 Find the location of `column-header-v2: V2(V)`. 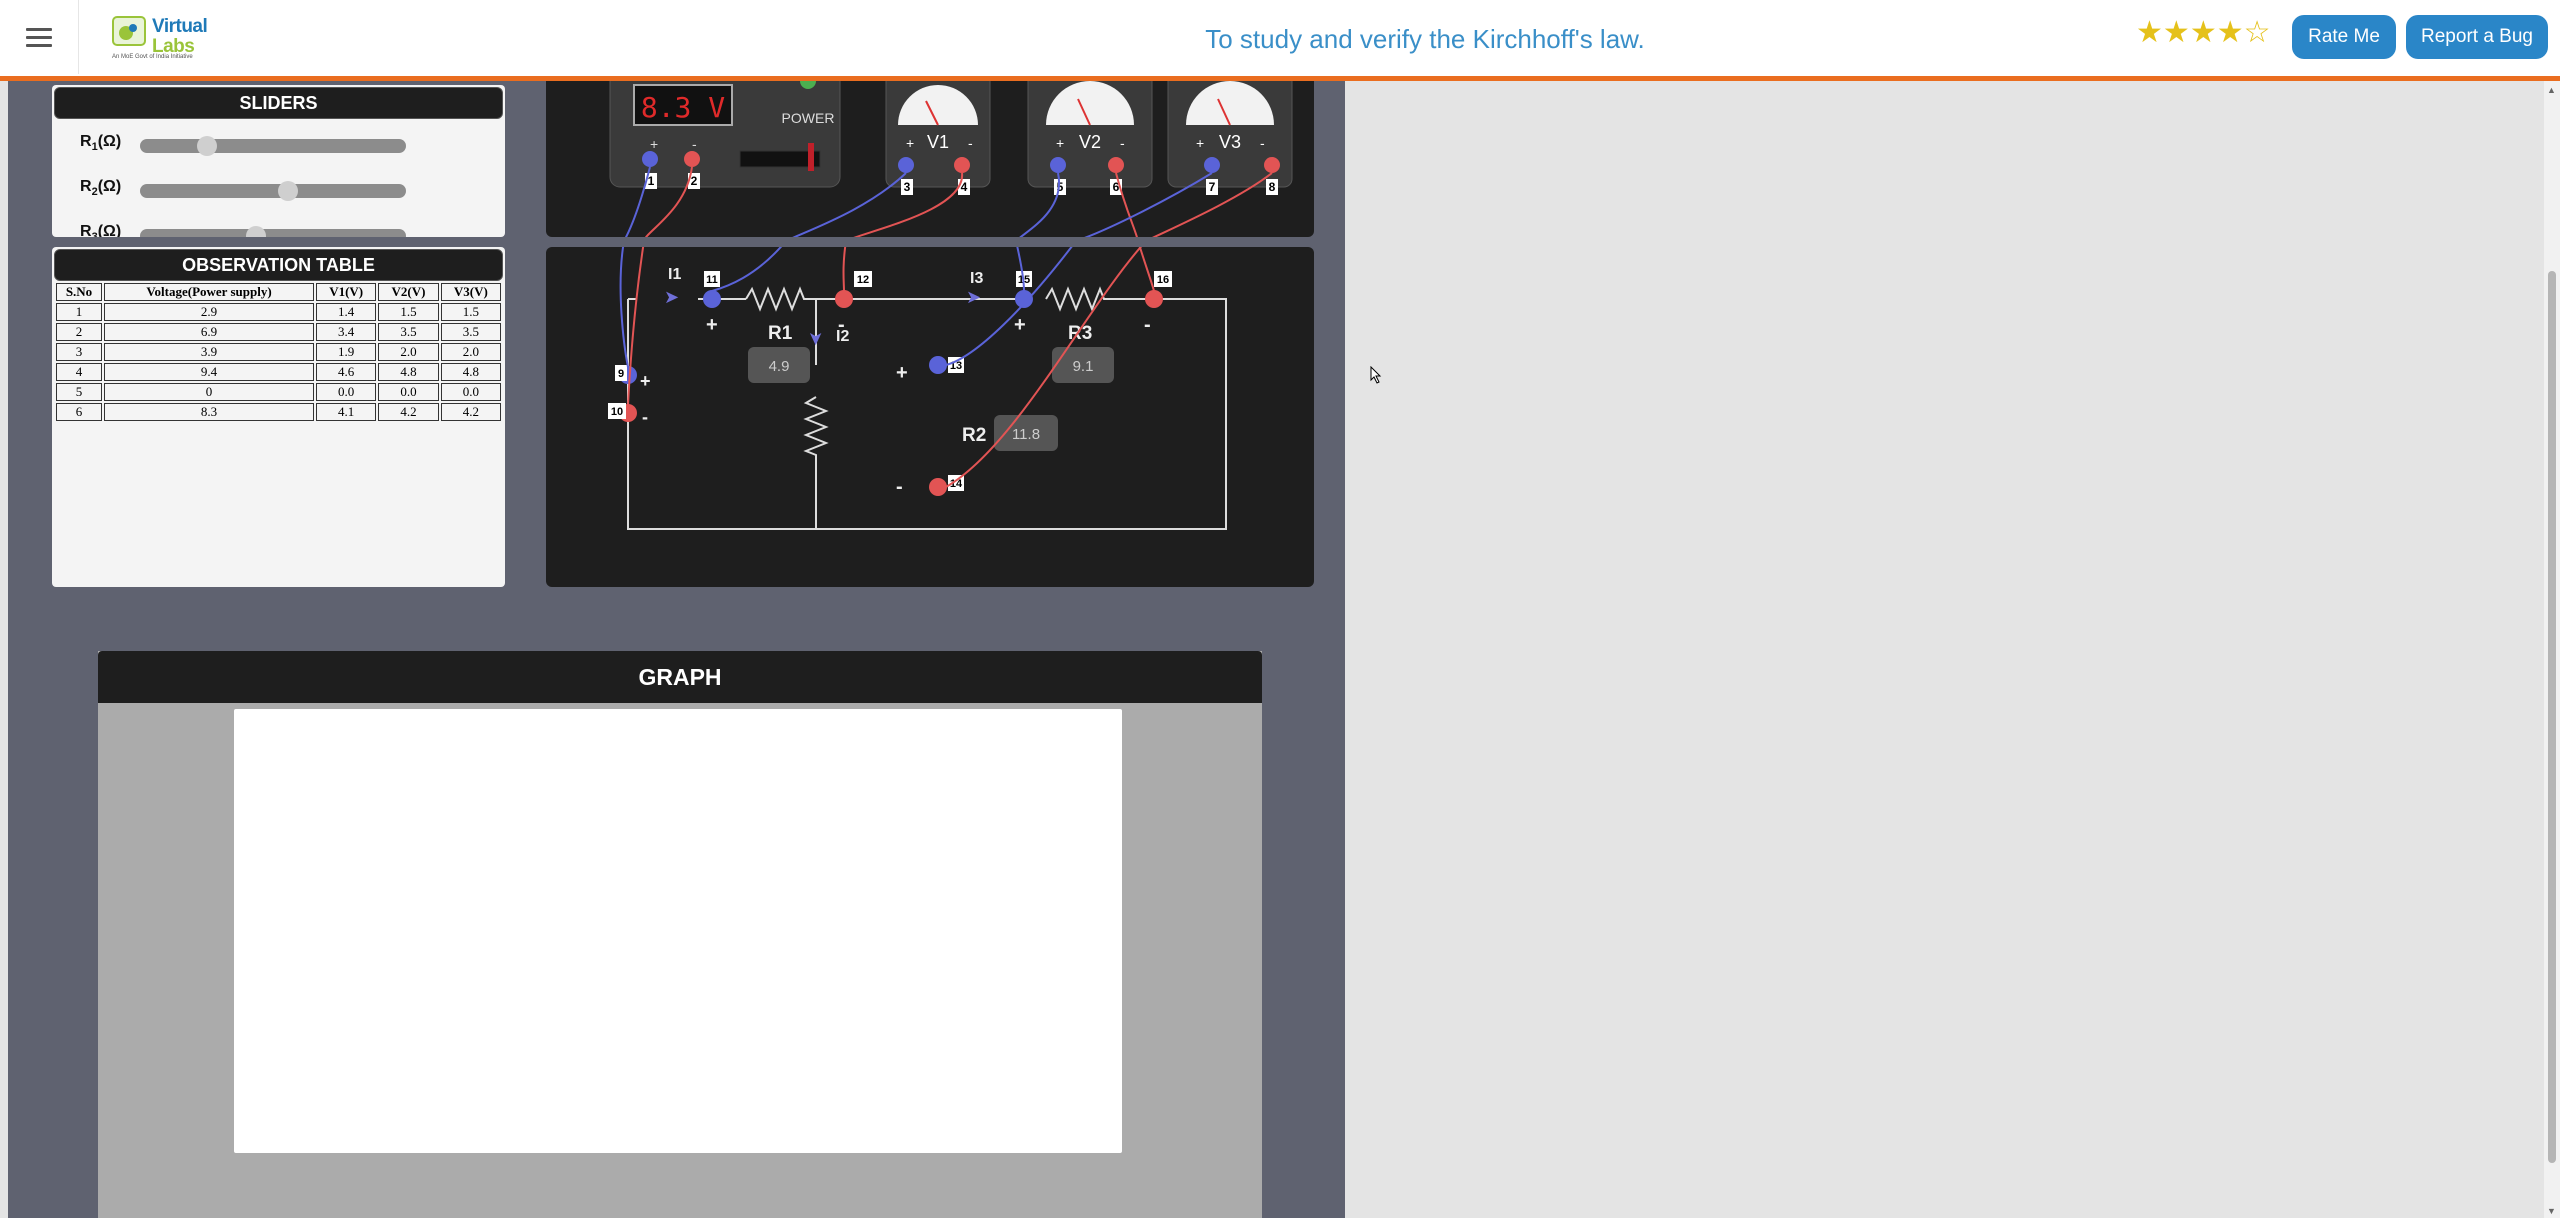

column-header-v2: V2(V) is located at coordinates (408, 292).